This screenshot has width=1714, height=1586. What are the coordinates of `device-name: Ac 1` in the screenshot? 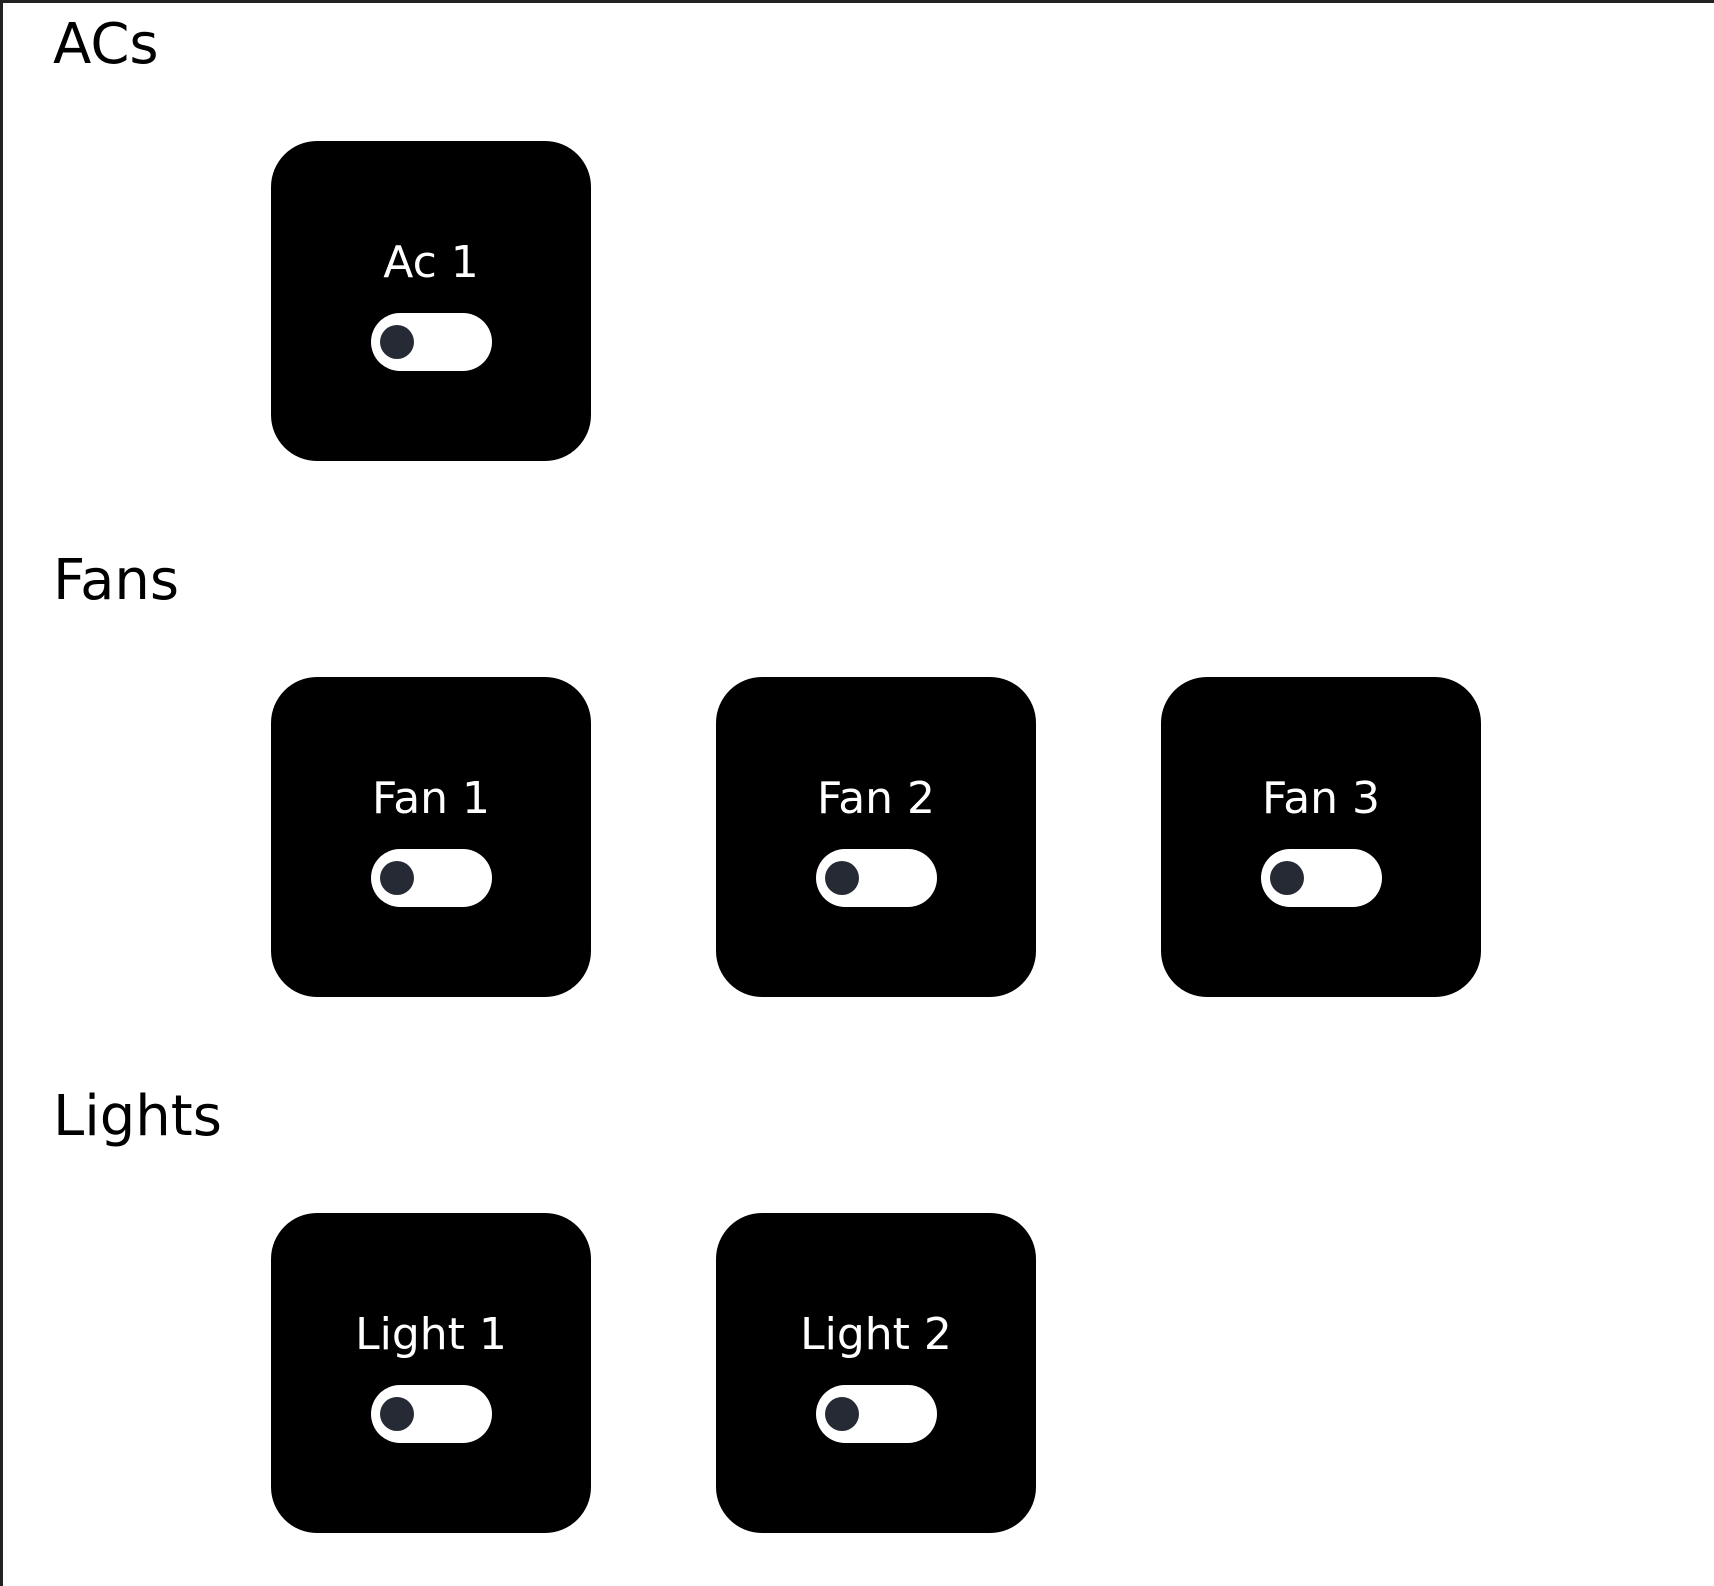 It's located at (431, 262).